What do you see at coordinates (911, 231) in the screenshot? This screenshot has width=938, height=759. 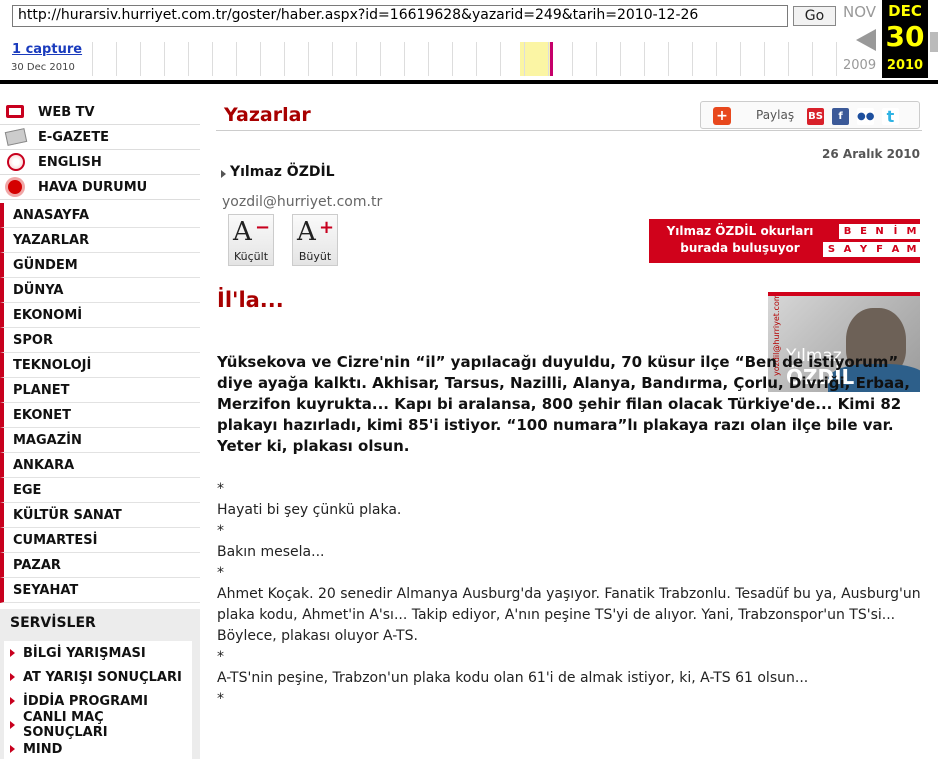 I see `banner-letter: M` at bounding box center [911, 231].